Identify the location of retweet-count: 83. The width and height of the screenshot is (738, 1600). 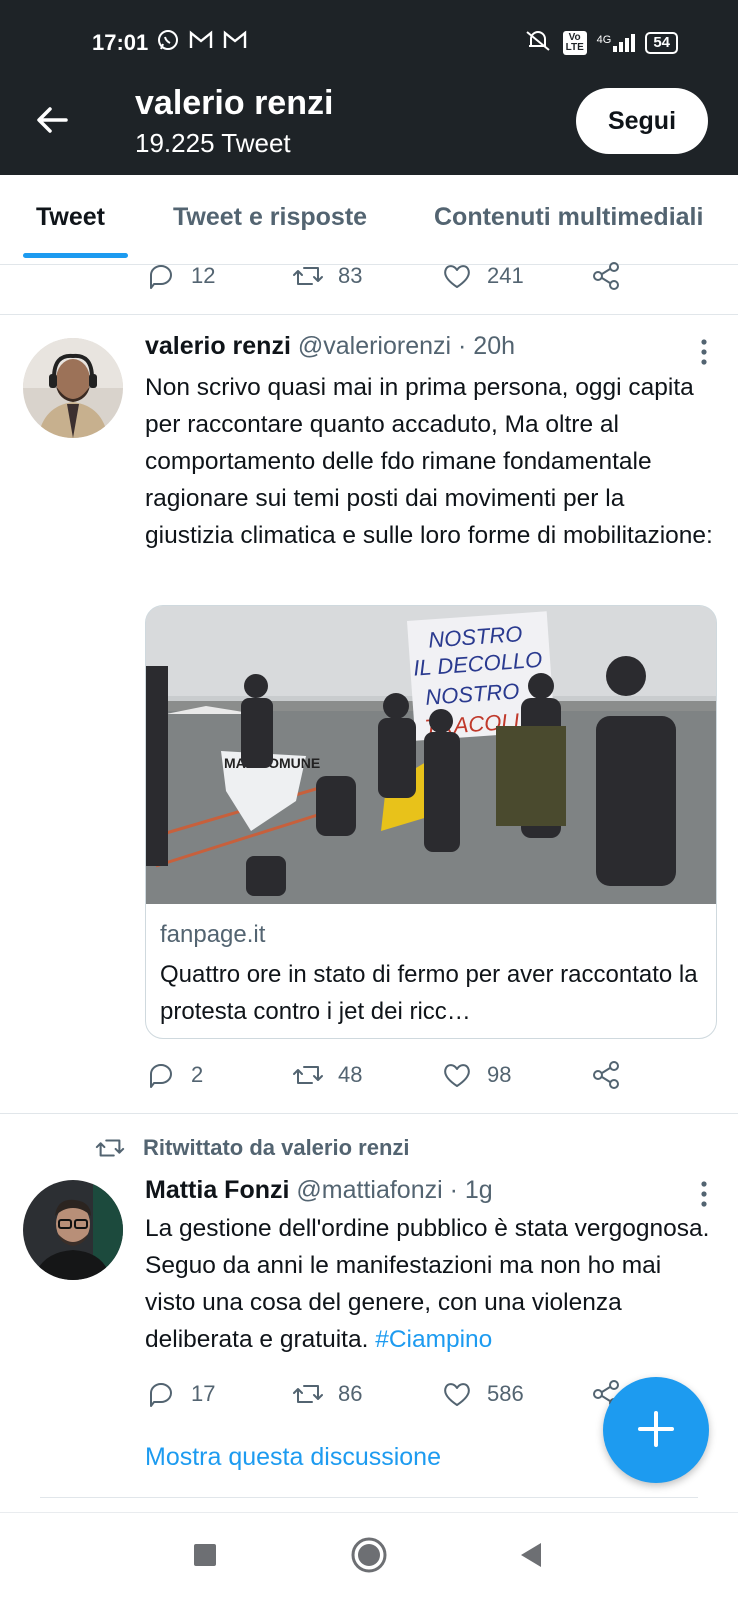
(350, 275).